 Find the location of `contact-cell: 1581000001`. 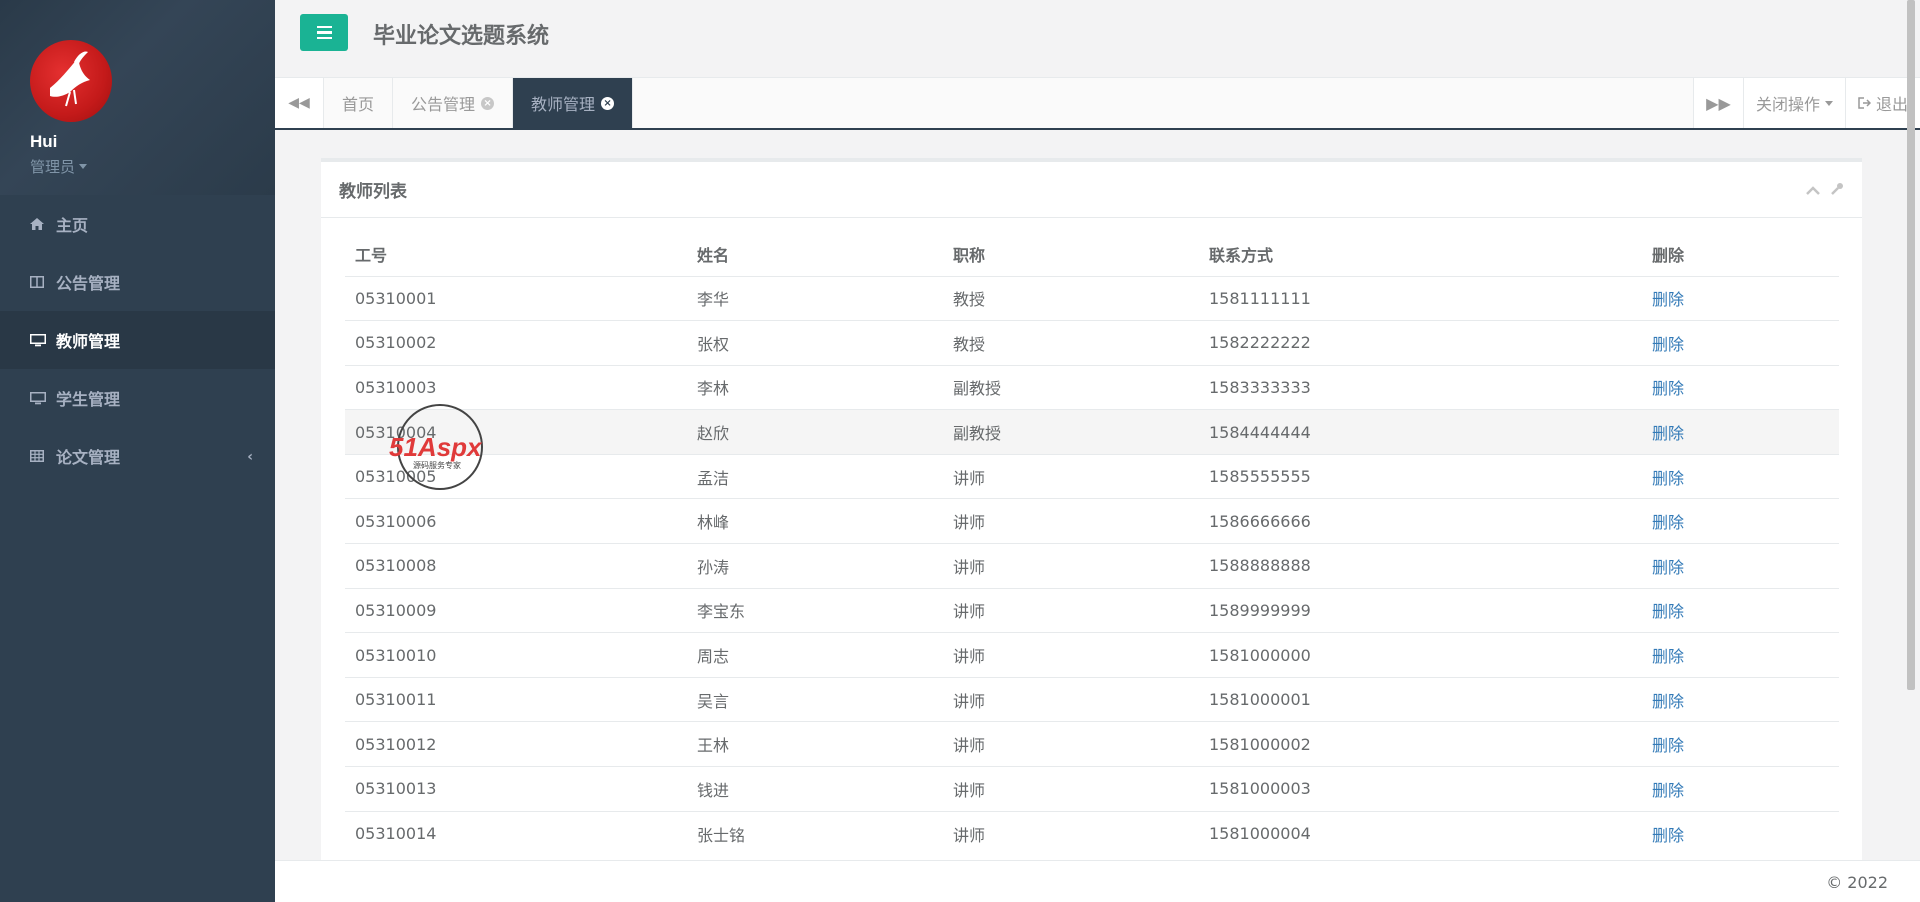

contact-cell: 1581000001 is located at coordinates (1420, 699).